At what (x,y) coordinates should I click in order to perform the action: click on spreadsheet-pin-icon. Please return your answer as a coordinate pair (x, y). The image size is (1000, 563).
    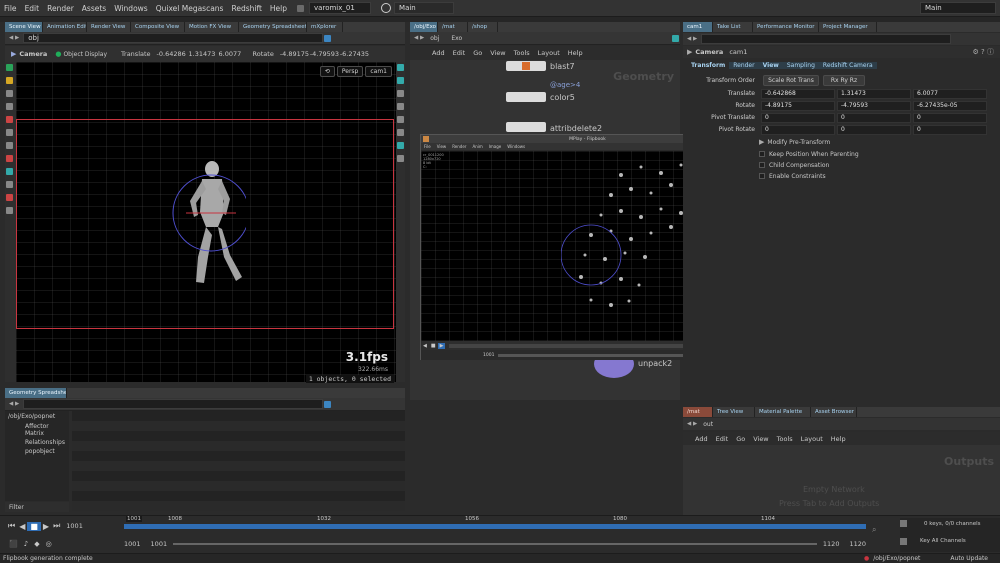
    Looking at the image, I should click on (328, 404).